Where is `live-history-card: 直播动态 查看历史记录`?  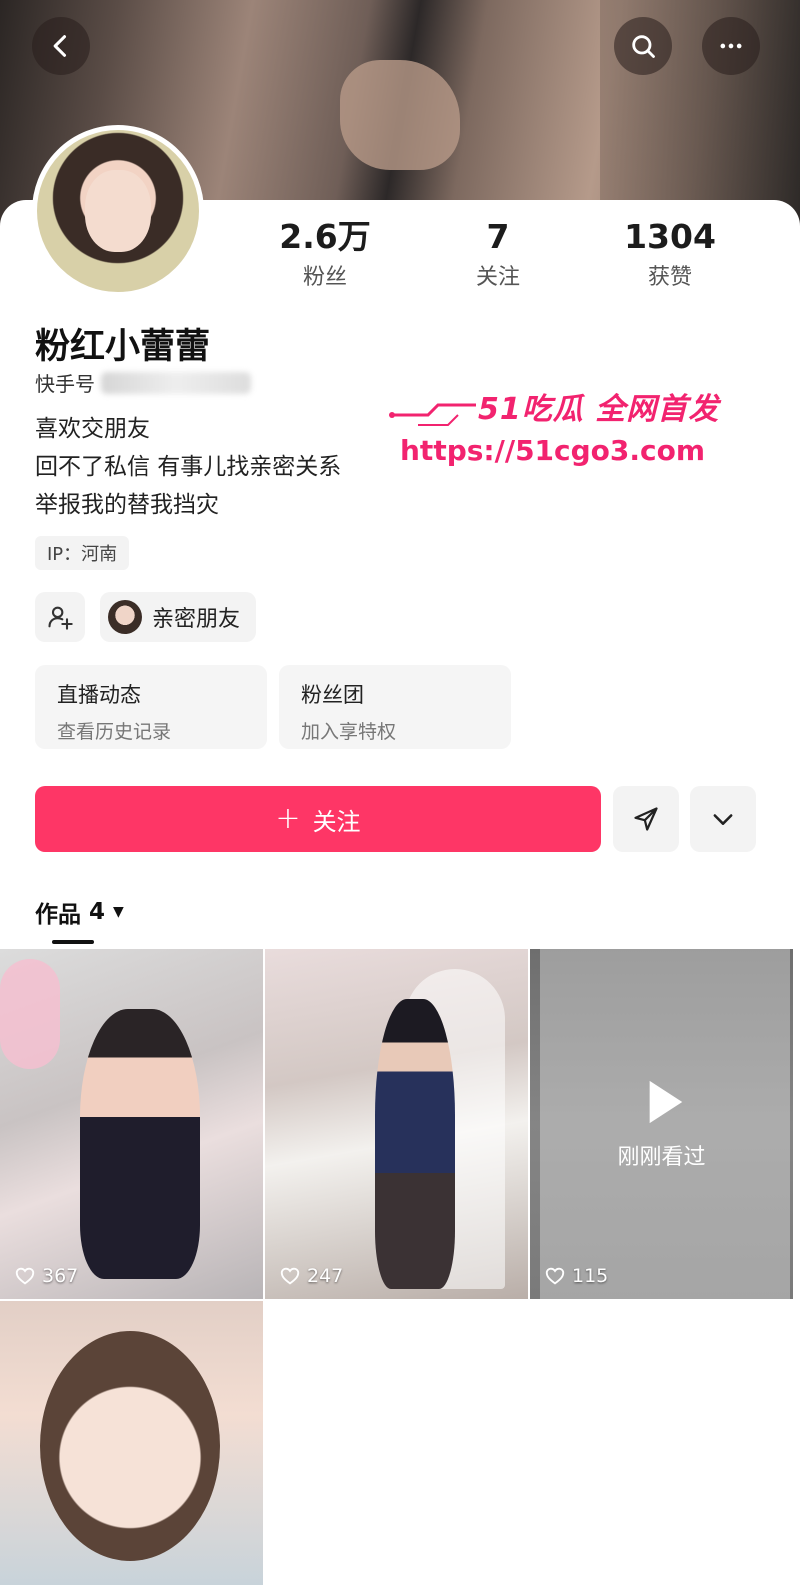 live-history-card: 直播动态 查看历史记录 is located at coordinates (151, 707).